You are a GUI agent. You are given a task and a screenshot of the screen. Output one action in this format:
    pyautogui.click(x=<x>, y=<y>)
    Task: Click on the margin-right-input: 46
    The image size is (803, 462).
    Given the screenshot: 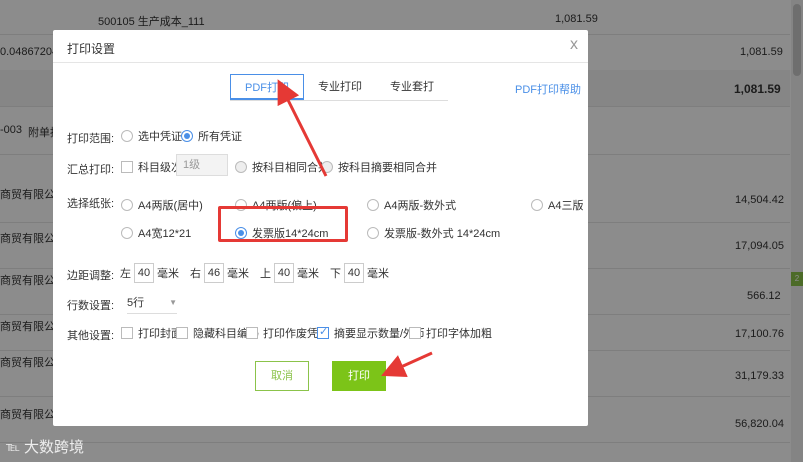 What is the action you would take?
    pyautogui.click(x=214, y=273)
    